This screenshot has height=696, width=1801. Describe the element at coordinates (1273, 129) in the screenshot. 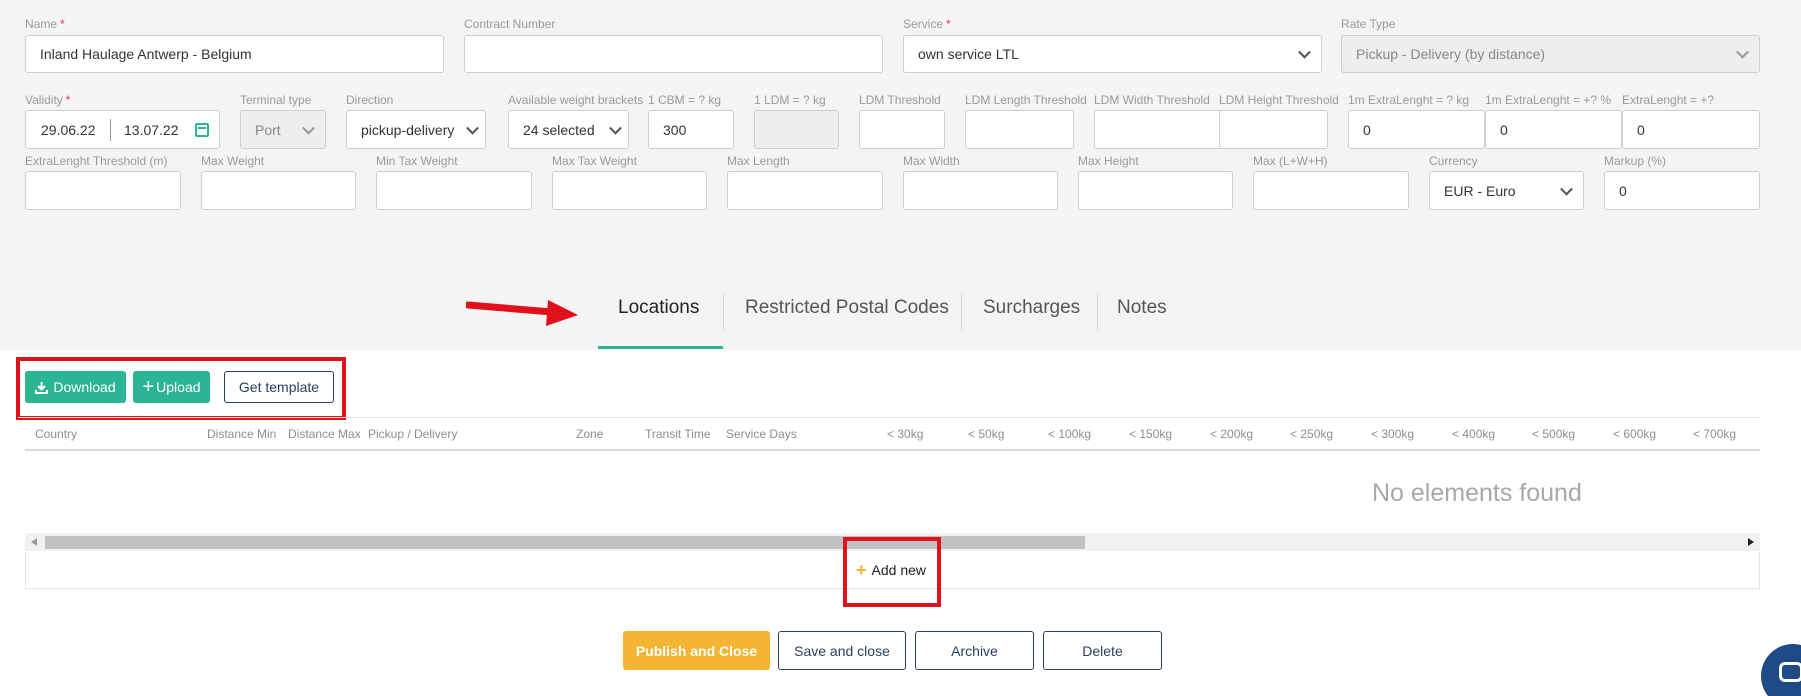

I see `ldm-height-threshold-input` at that location.